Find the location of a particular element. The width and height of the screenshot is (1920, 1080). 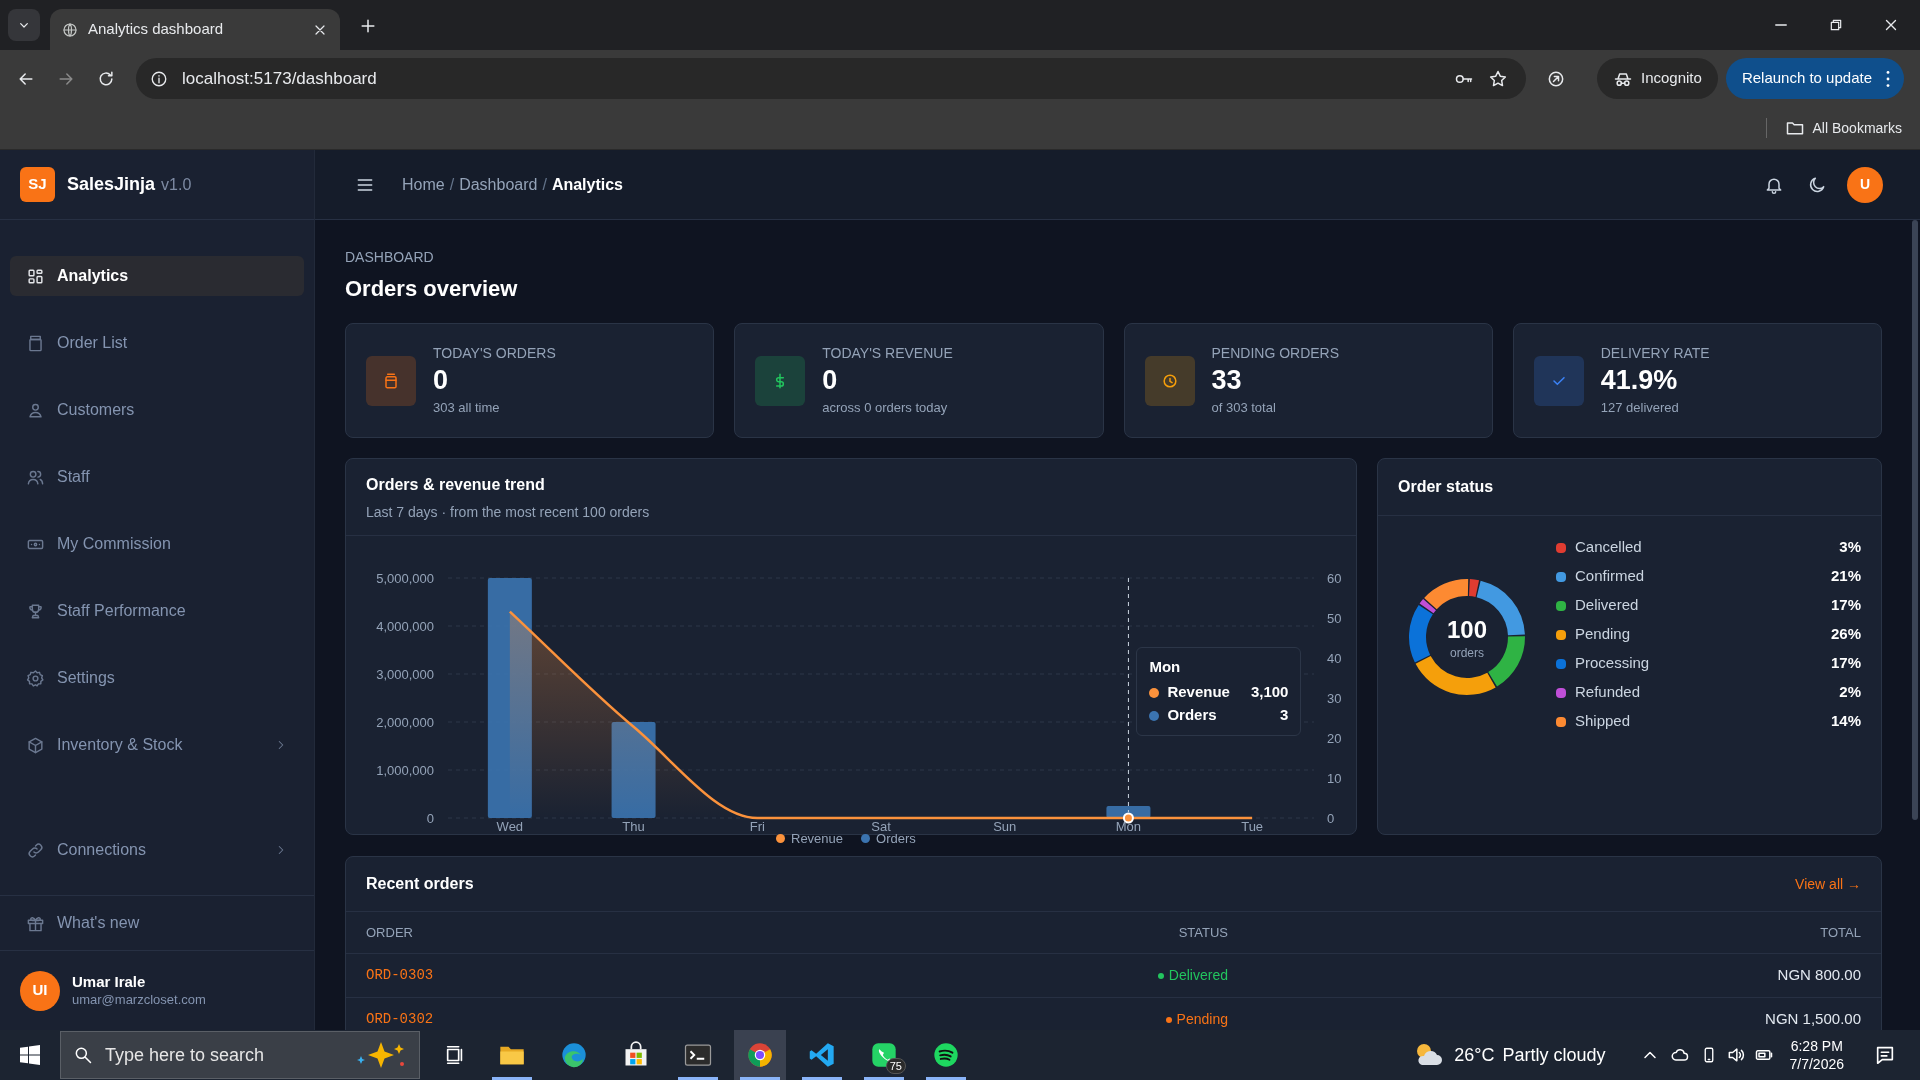

stat-label: PENDING ORDERS is located at coordinates (1275, 354).